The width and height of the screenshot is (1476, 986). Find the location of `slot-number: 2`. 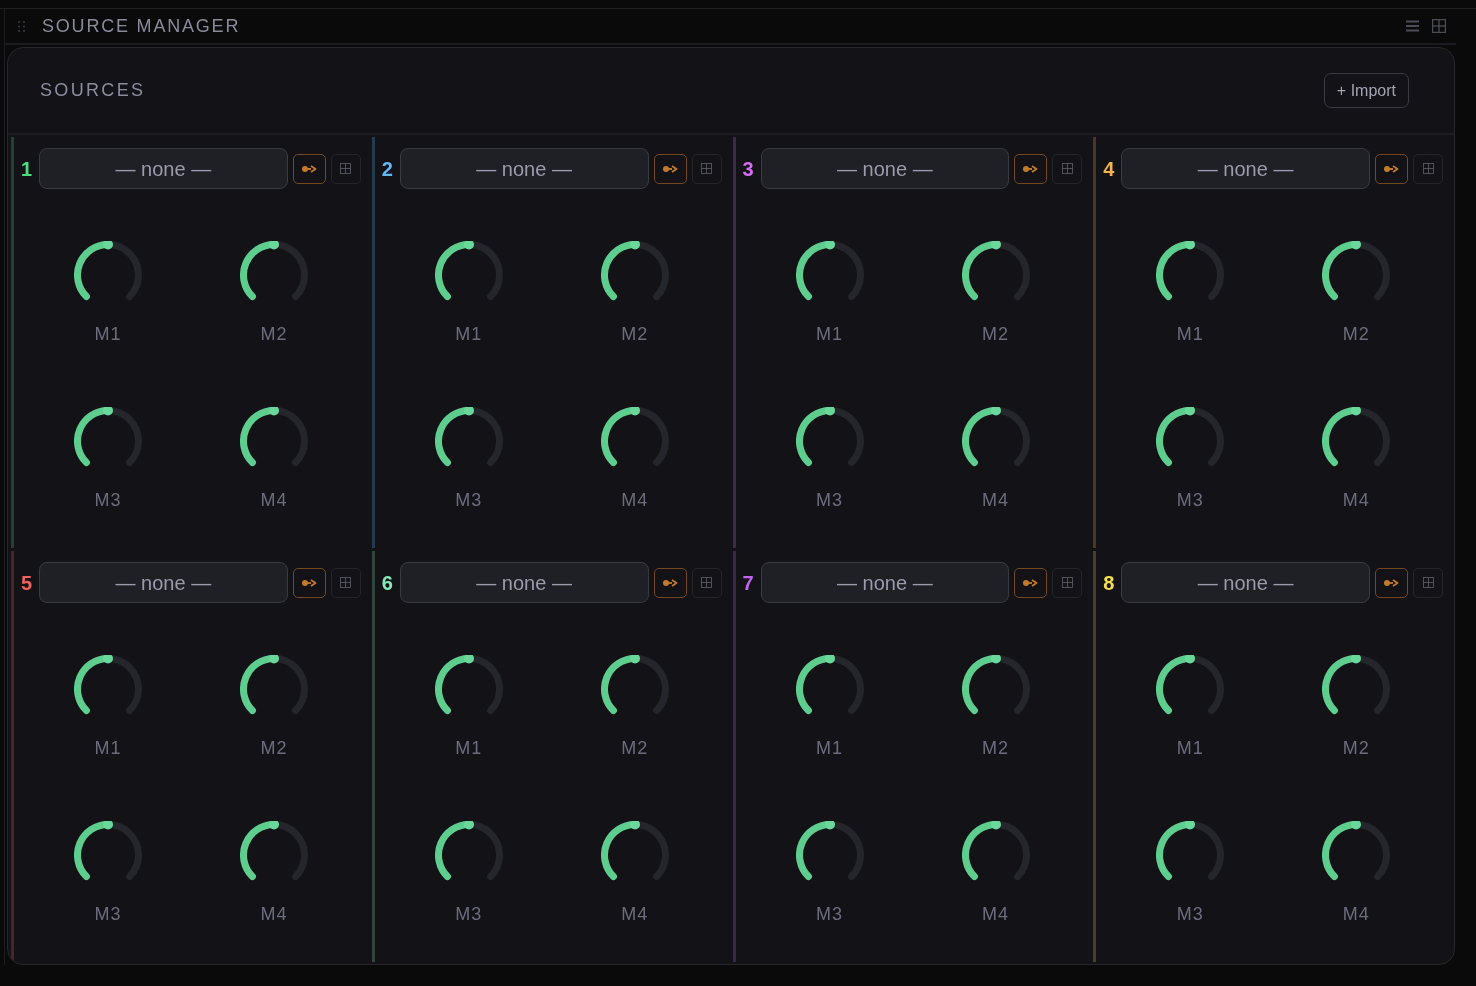

slot-number: 2 is located at coordinates (387, 168).